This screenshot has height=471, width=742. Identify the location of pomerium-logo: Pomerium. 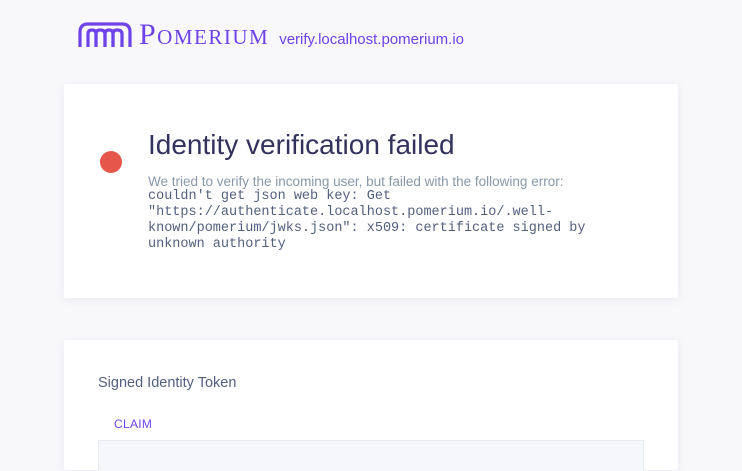
(174, 34).